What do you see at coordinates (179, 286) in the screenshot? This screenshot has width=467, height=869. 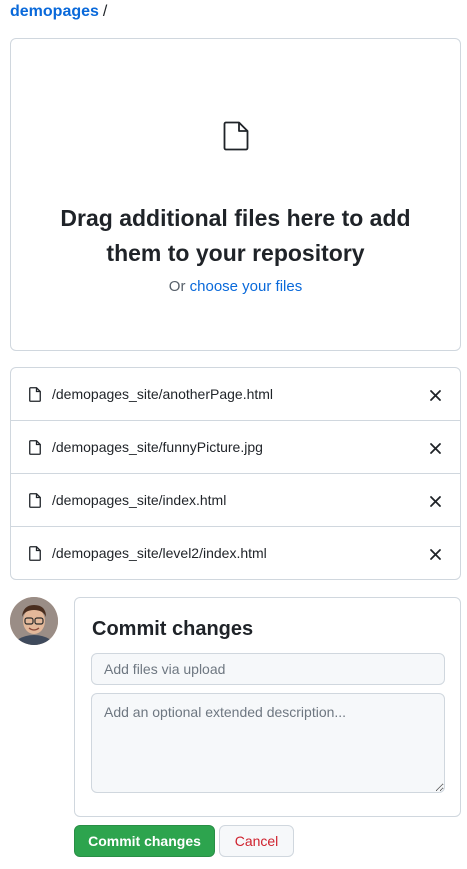 I see `choose-prefix: Or` at bounding box center [179, 286].